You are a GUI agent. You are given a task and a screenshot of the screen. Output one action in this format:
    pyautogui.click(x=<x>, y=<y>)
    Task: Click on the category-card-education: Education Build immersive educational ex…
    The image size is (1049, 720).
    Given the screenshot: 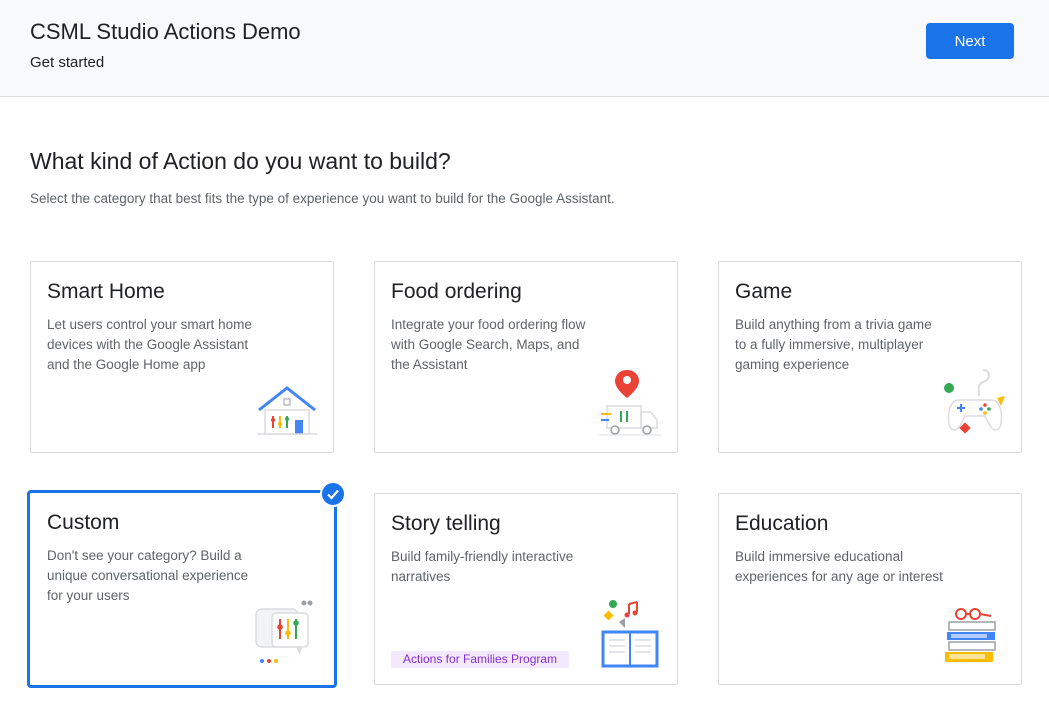 What is the action you would take?
    pyautogui.click(x=870, y=589)
    